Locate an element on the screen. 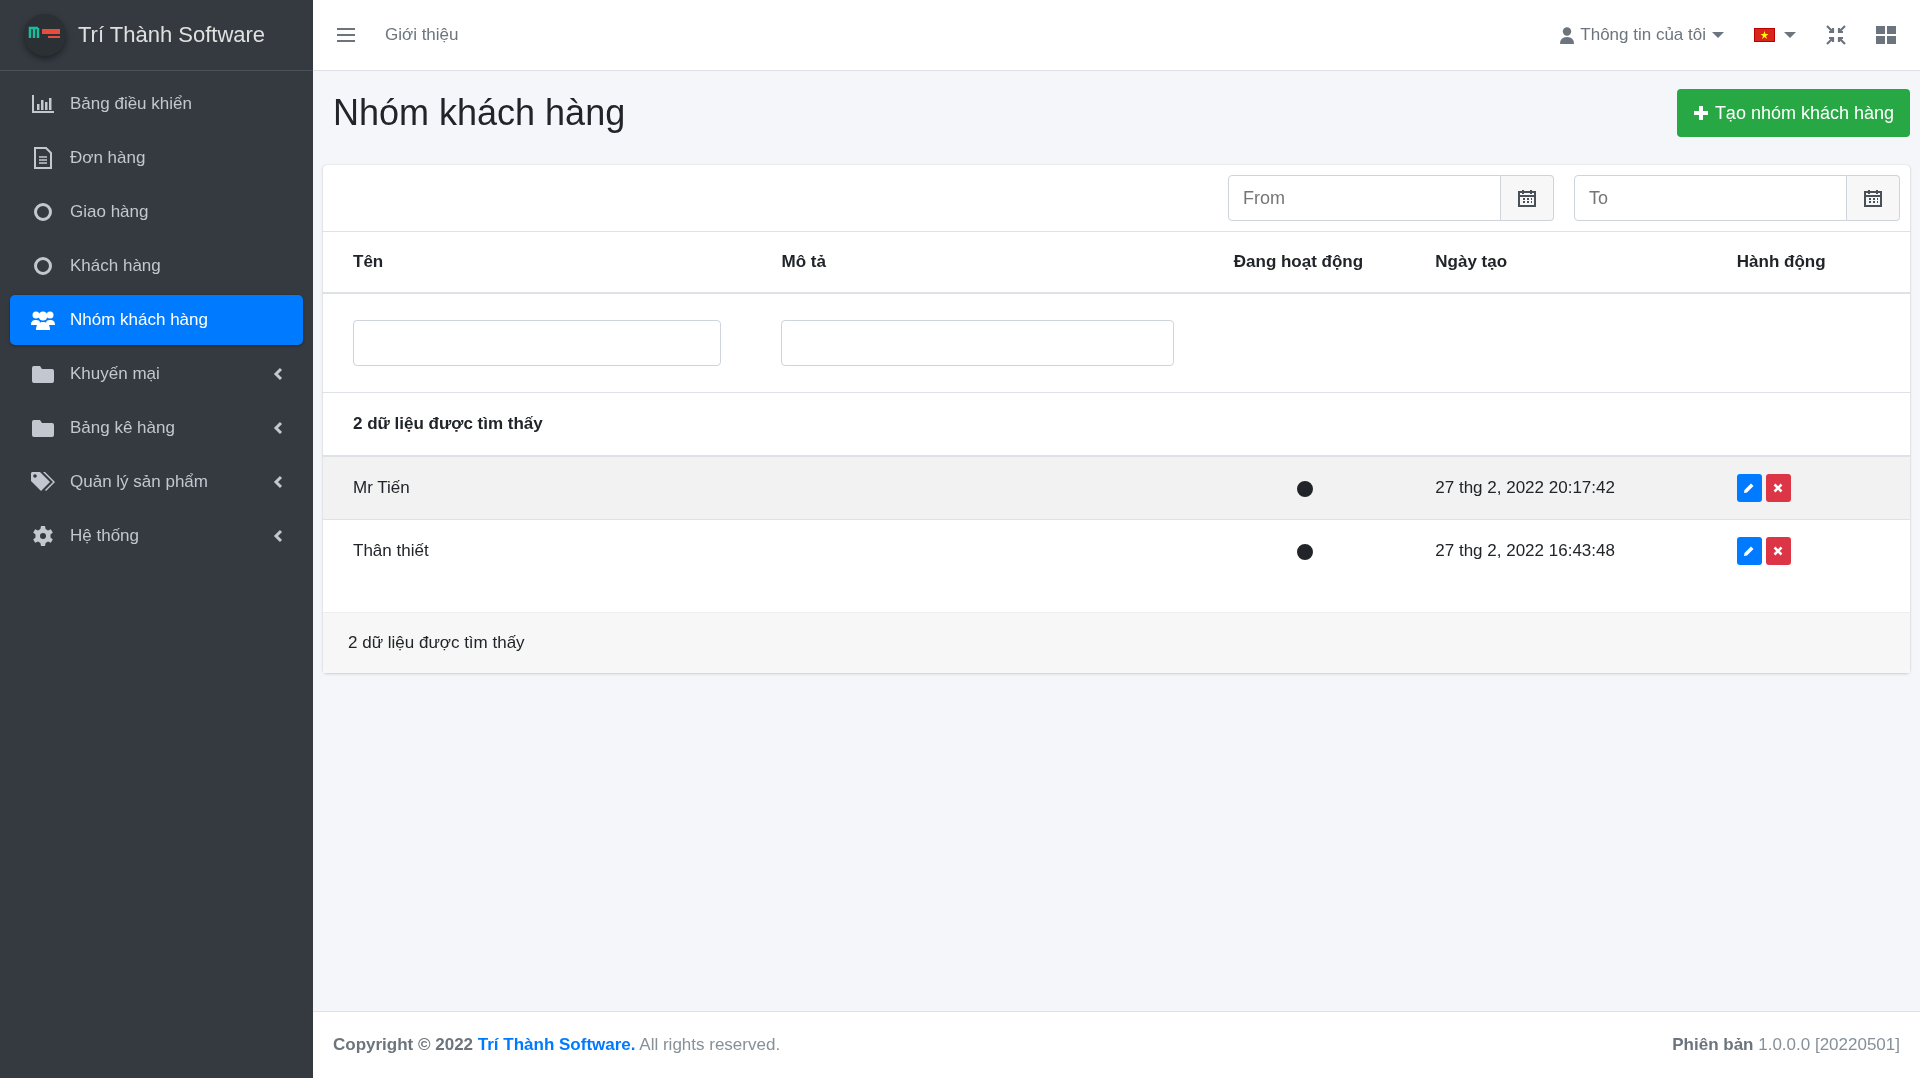 The height and width of the screenshot is (1078, 1920). sidebar-item: Quản lý sản phẩm is located at coordinates (156, 482).